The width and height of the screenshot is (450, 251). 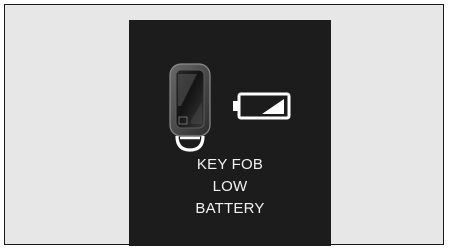 What do you see at coordinates (190, 107) in the screenshot?
I see `key-fob-icon` at bounding box center [190, 107].